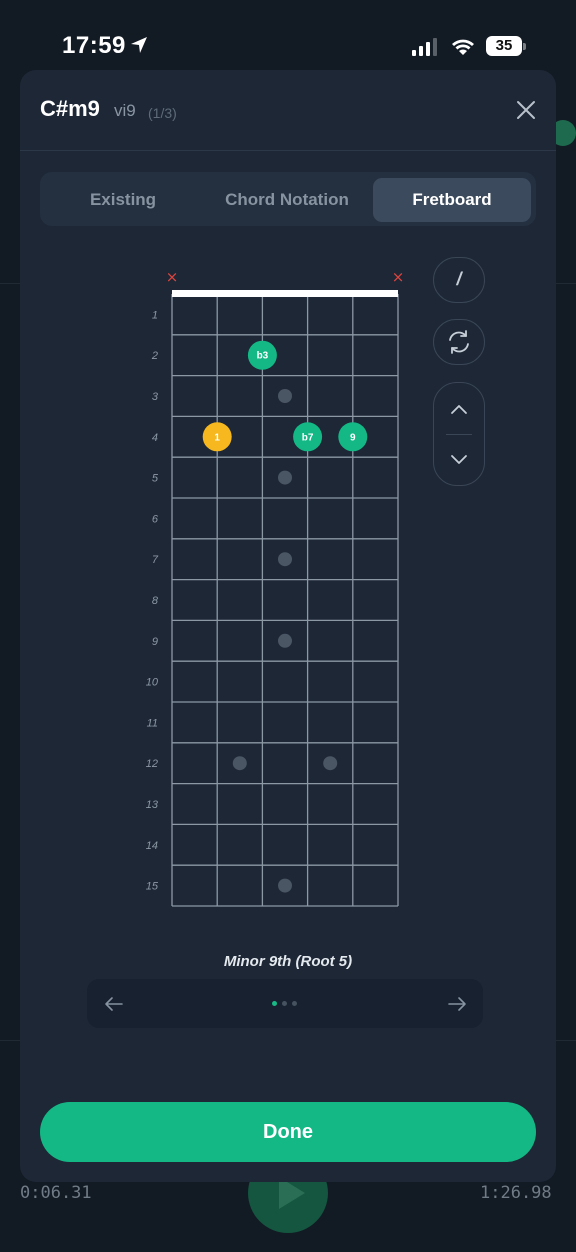  Describe the element at coordinates (353, 437) in the screenshot. I see `note-label: 9` at that location.